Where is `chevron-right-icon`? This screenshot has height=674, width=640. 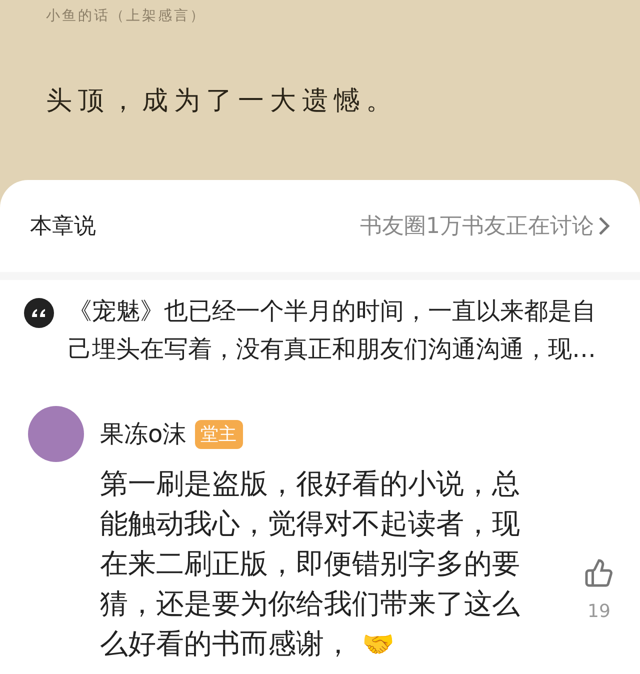
chevron-right-icon is located at coordinates (604, 226).